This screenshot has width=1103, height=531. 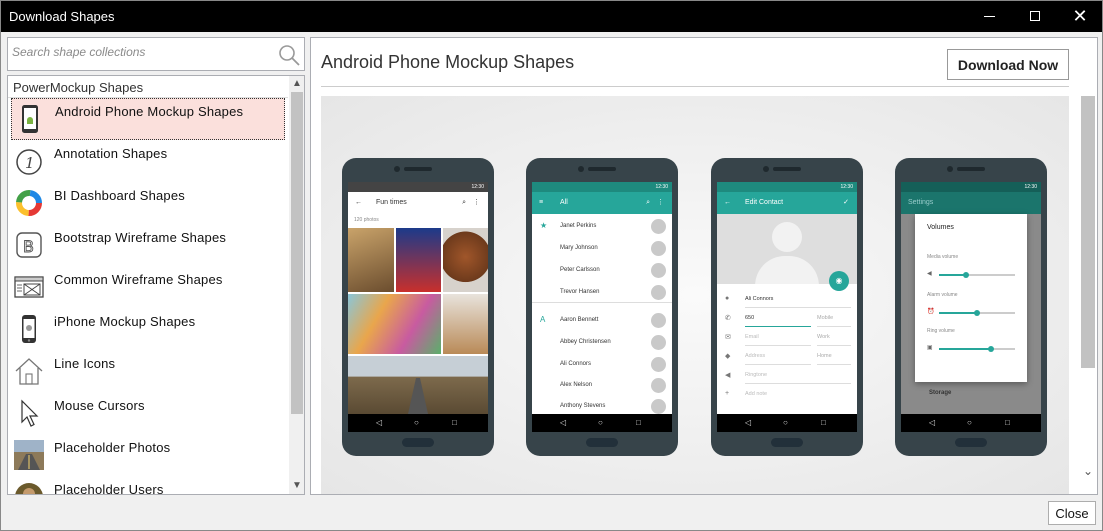 I want to click on chevron-down-icon: ⌄, so click(x=1088, y=473).